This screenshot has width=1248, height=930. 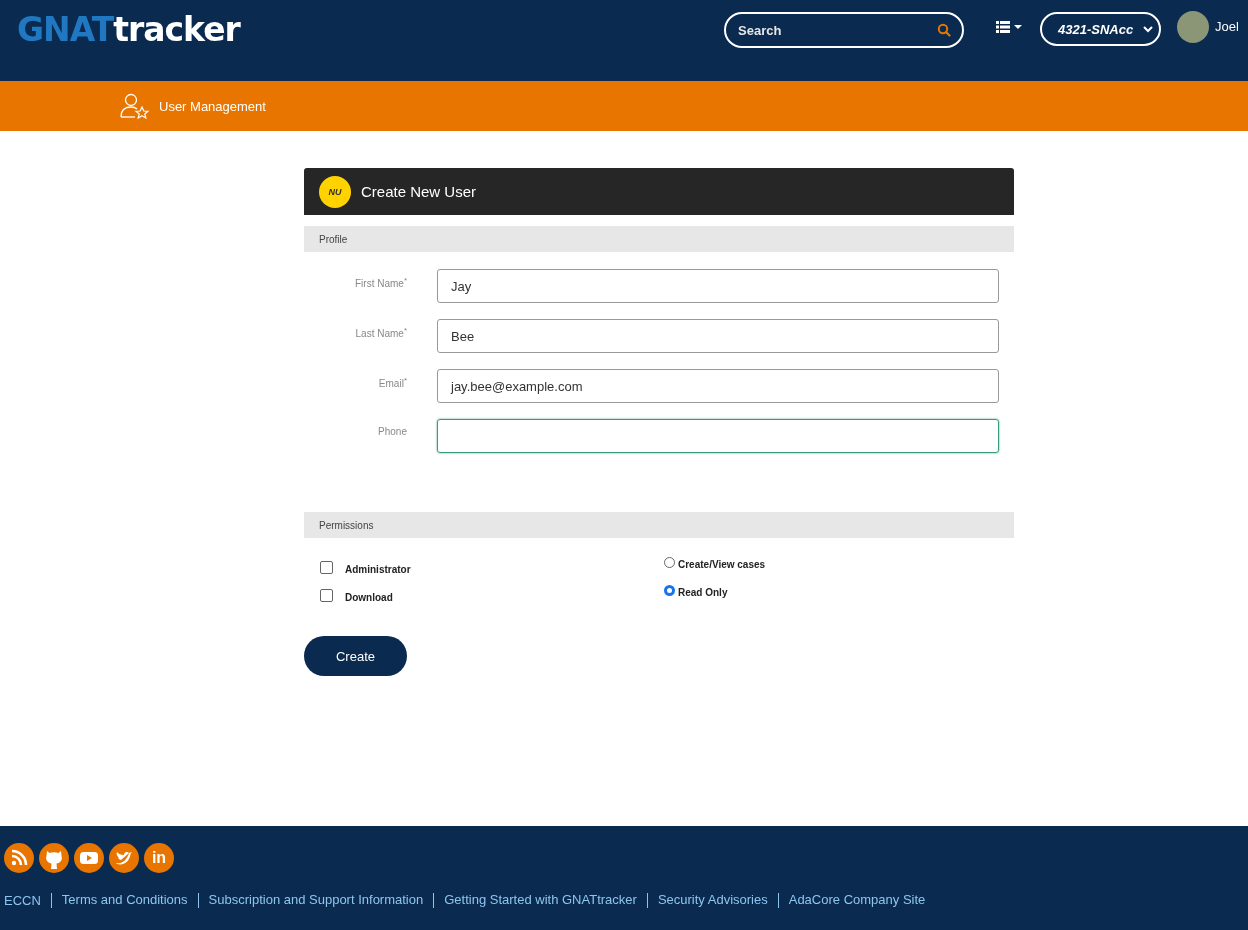 I want to click on field-label: Email$^{*}$, so click(x=392, y=383).